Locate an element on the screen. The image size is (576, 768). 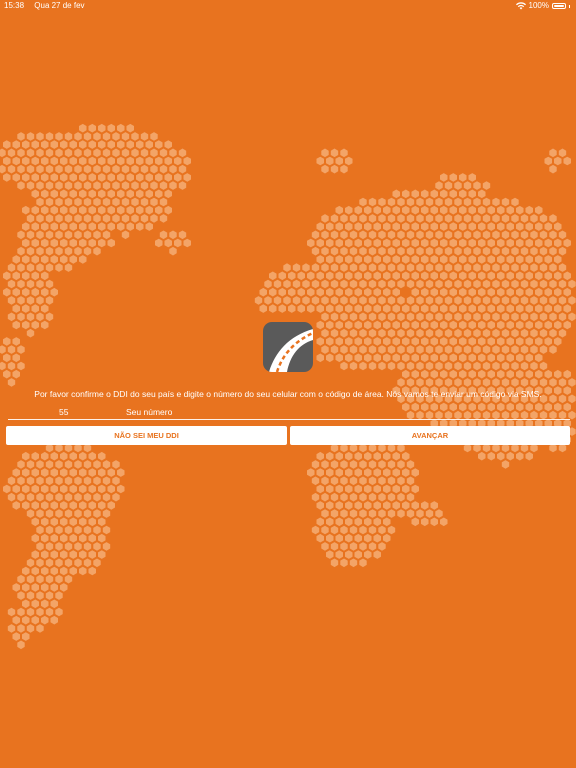
ddi-field is located at coordinates (89, 412).